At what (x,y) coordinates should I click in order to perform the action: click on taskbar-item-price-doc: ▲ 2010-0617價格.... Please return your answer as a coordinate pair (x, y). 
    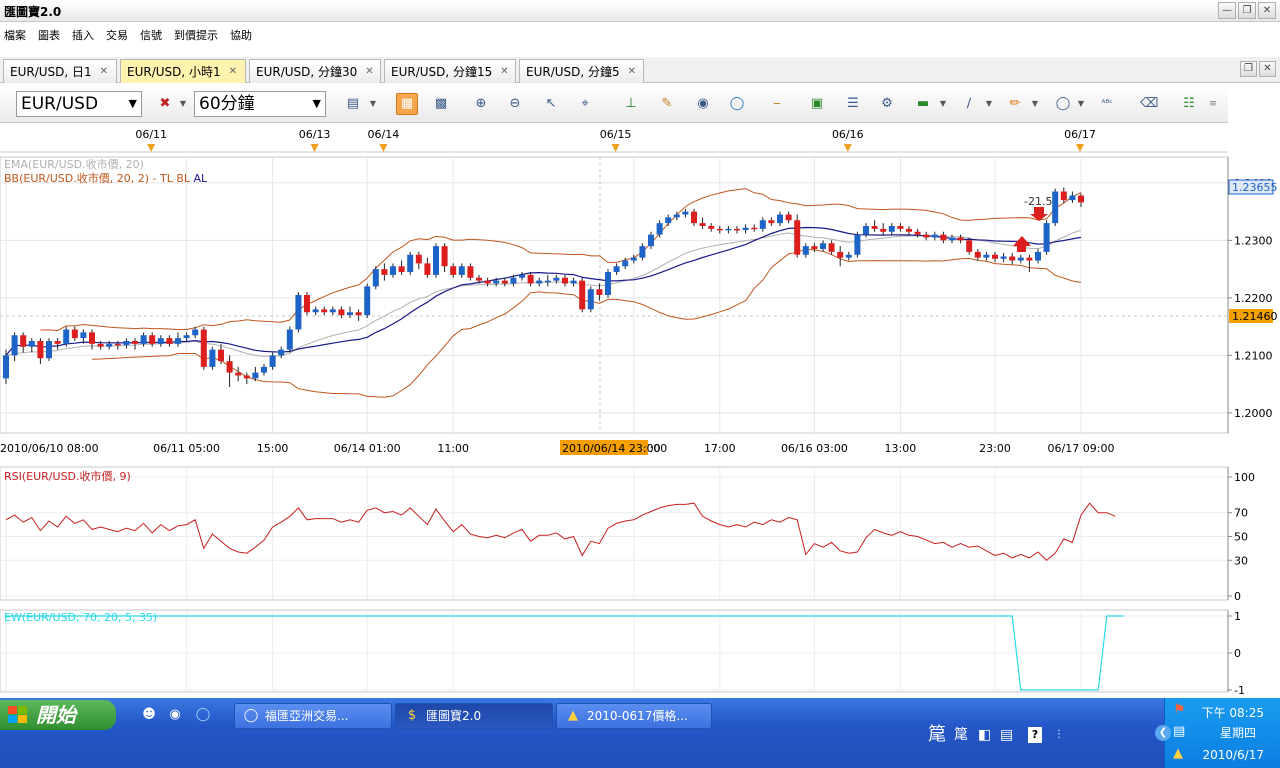
    Looking at the image, I should click on (634, 716).